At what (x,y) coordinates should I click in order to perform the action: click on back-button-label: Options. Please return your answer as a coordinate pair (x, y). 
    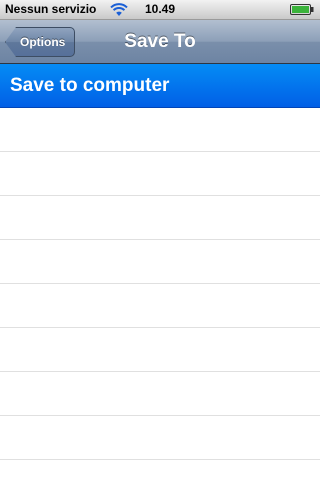
    Looking at the image, I should click on (43, 42).